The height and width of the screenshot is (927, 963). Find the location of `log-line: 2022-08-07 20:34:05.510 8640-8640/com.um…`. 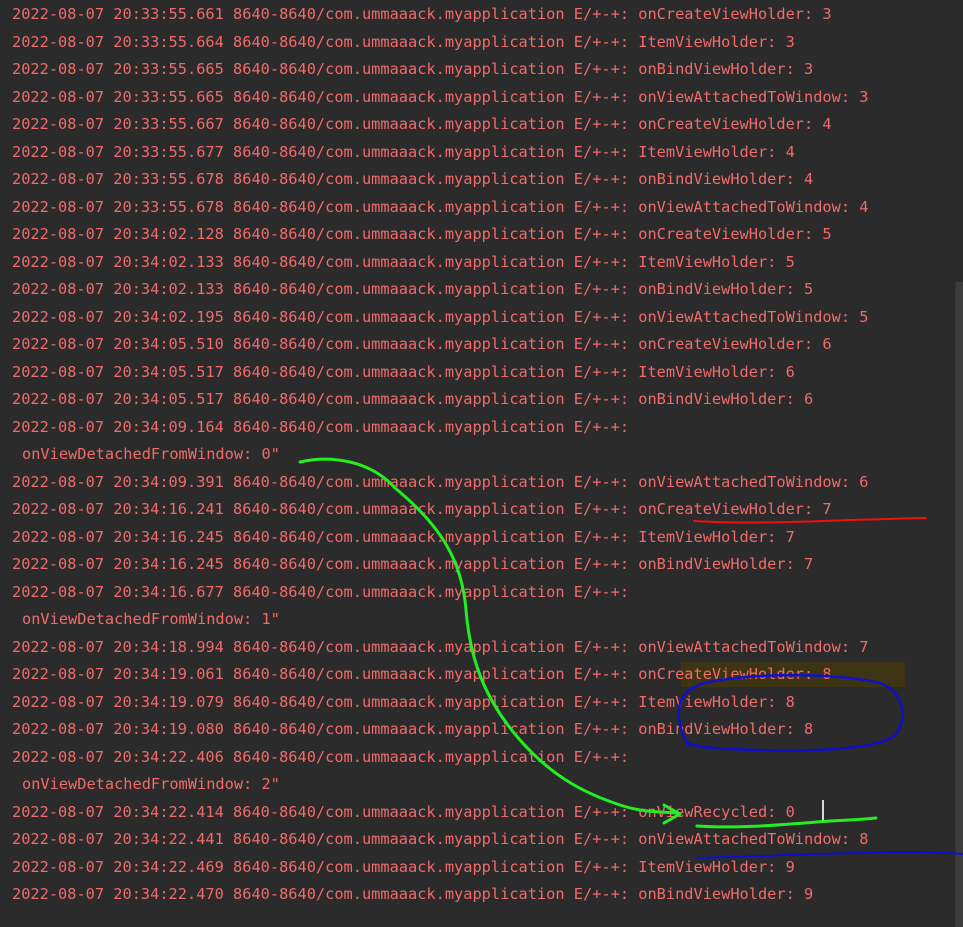

log-line: 2022-08-07 20:34:05.510 8640-8640/com.um… is located at coordinates (422, 345).